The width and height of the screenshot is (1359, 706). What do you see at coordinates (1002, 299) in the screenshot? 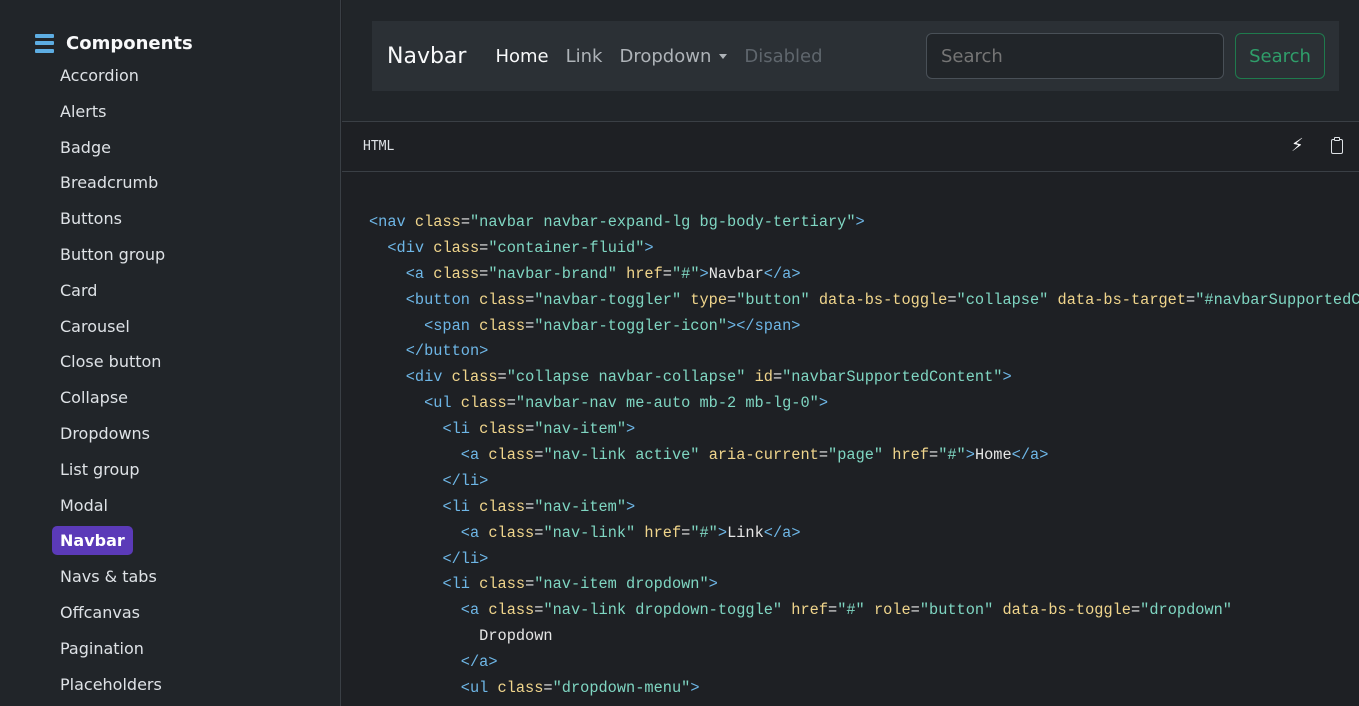
I see `code-token: "collapse"` at bounding box center [1002, 299].